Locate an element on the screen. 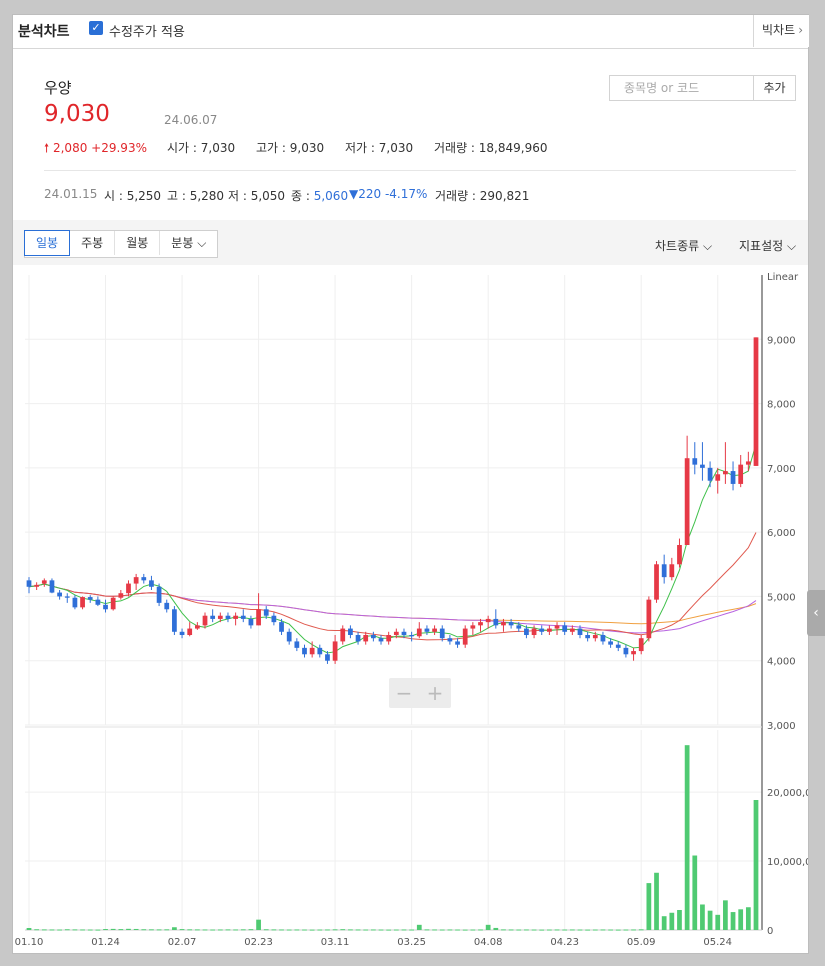 Image resolution: width=825 pixels, height=966 pixels. open-price: 시가 : 7,030 is located at coordinates (201, 148).